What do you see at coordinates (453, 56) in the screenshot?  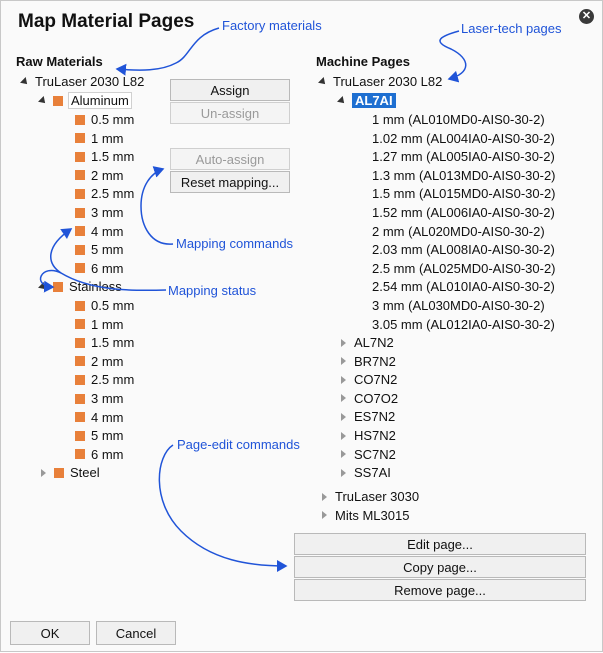 I see `arrow-laser-tech` at bounding box center [453, 56].